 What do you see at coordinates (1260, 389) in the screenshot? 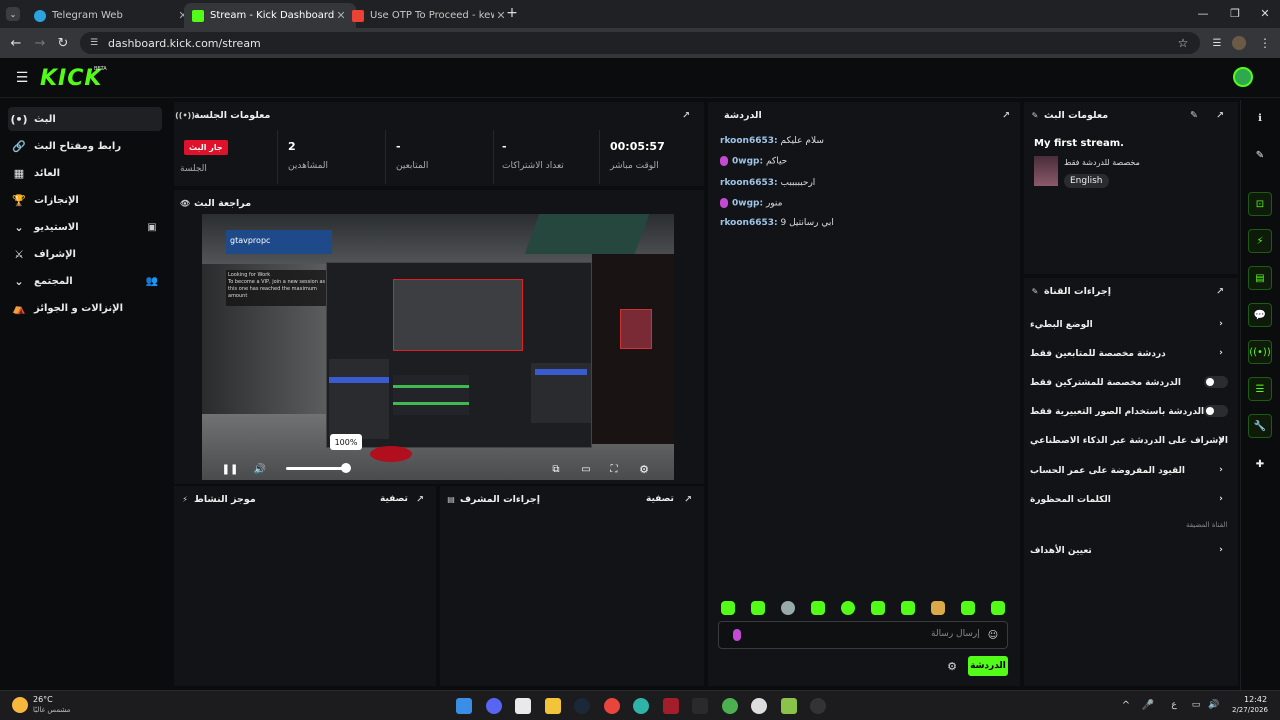
I see `layout-tool-icon: ☰` at bounding box center [1260, 389].